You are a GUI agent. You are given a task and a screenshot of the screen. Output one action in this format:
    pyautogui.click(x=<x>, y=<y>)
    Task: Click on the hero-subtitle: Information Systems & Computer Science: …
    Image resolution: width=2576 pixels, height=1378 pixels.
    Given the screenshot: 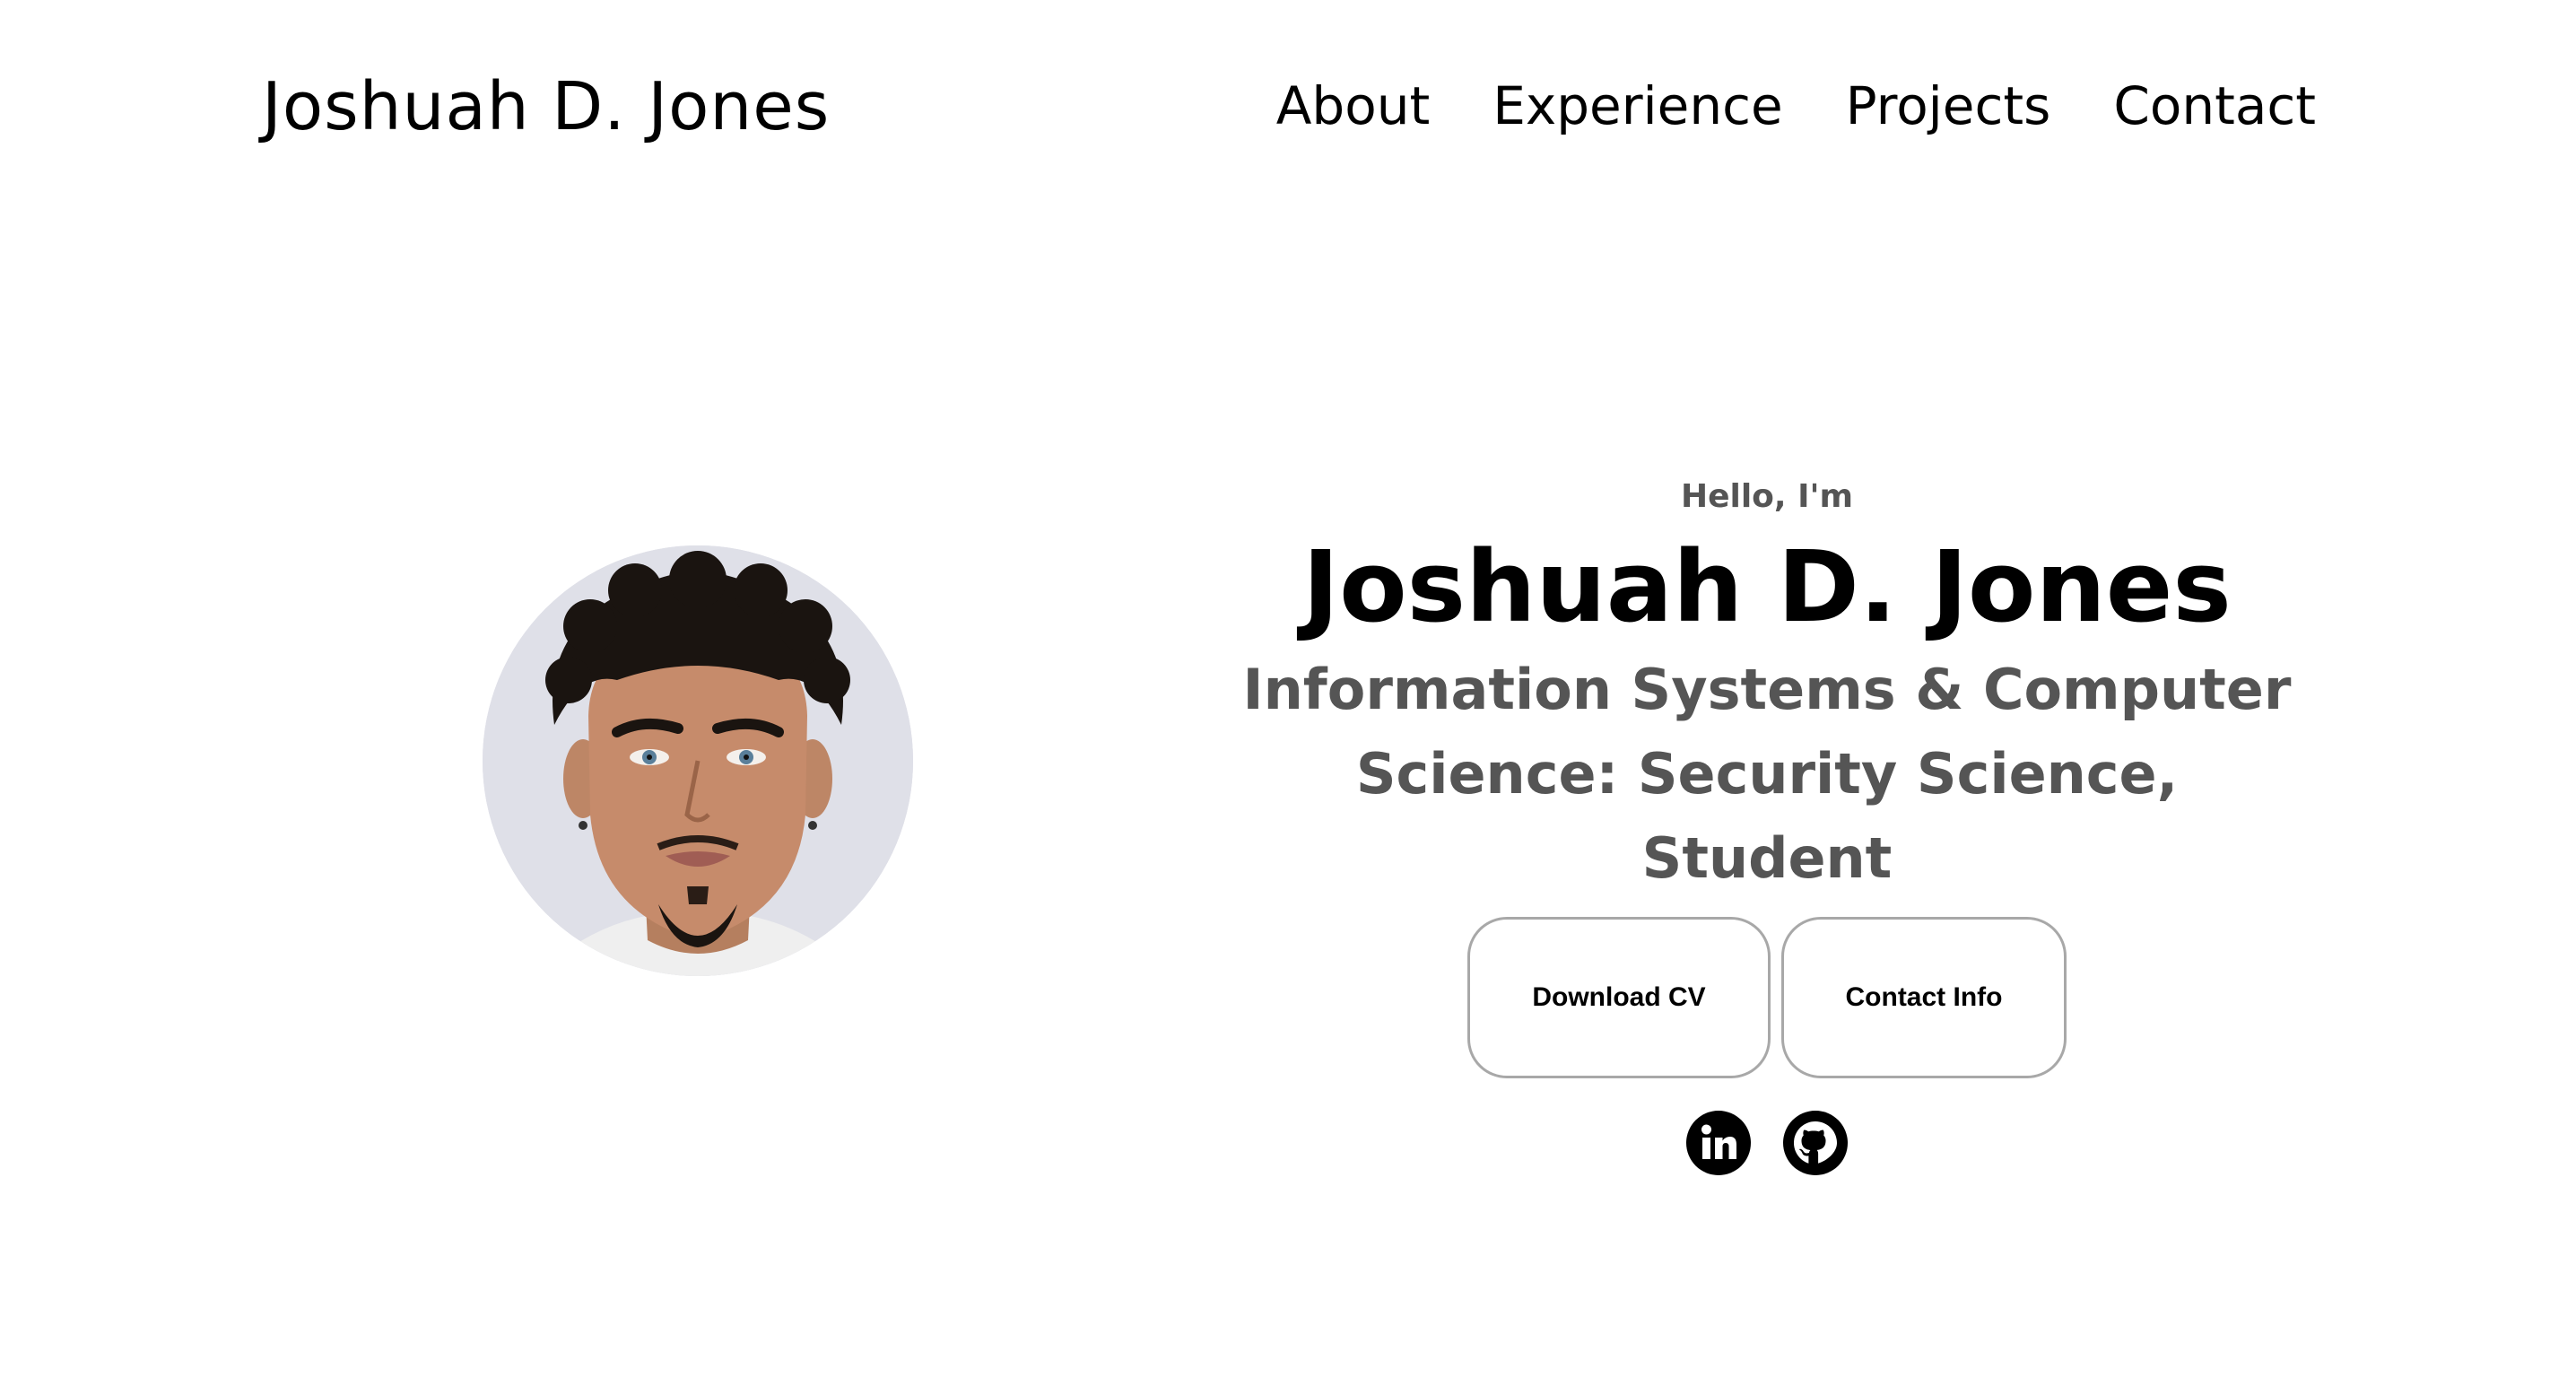 What is the action you would take?
    pyautogui.click(x=1767, y=774)
    